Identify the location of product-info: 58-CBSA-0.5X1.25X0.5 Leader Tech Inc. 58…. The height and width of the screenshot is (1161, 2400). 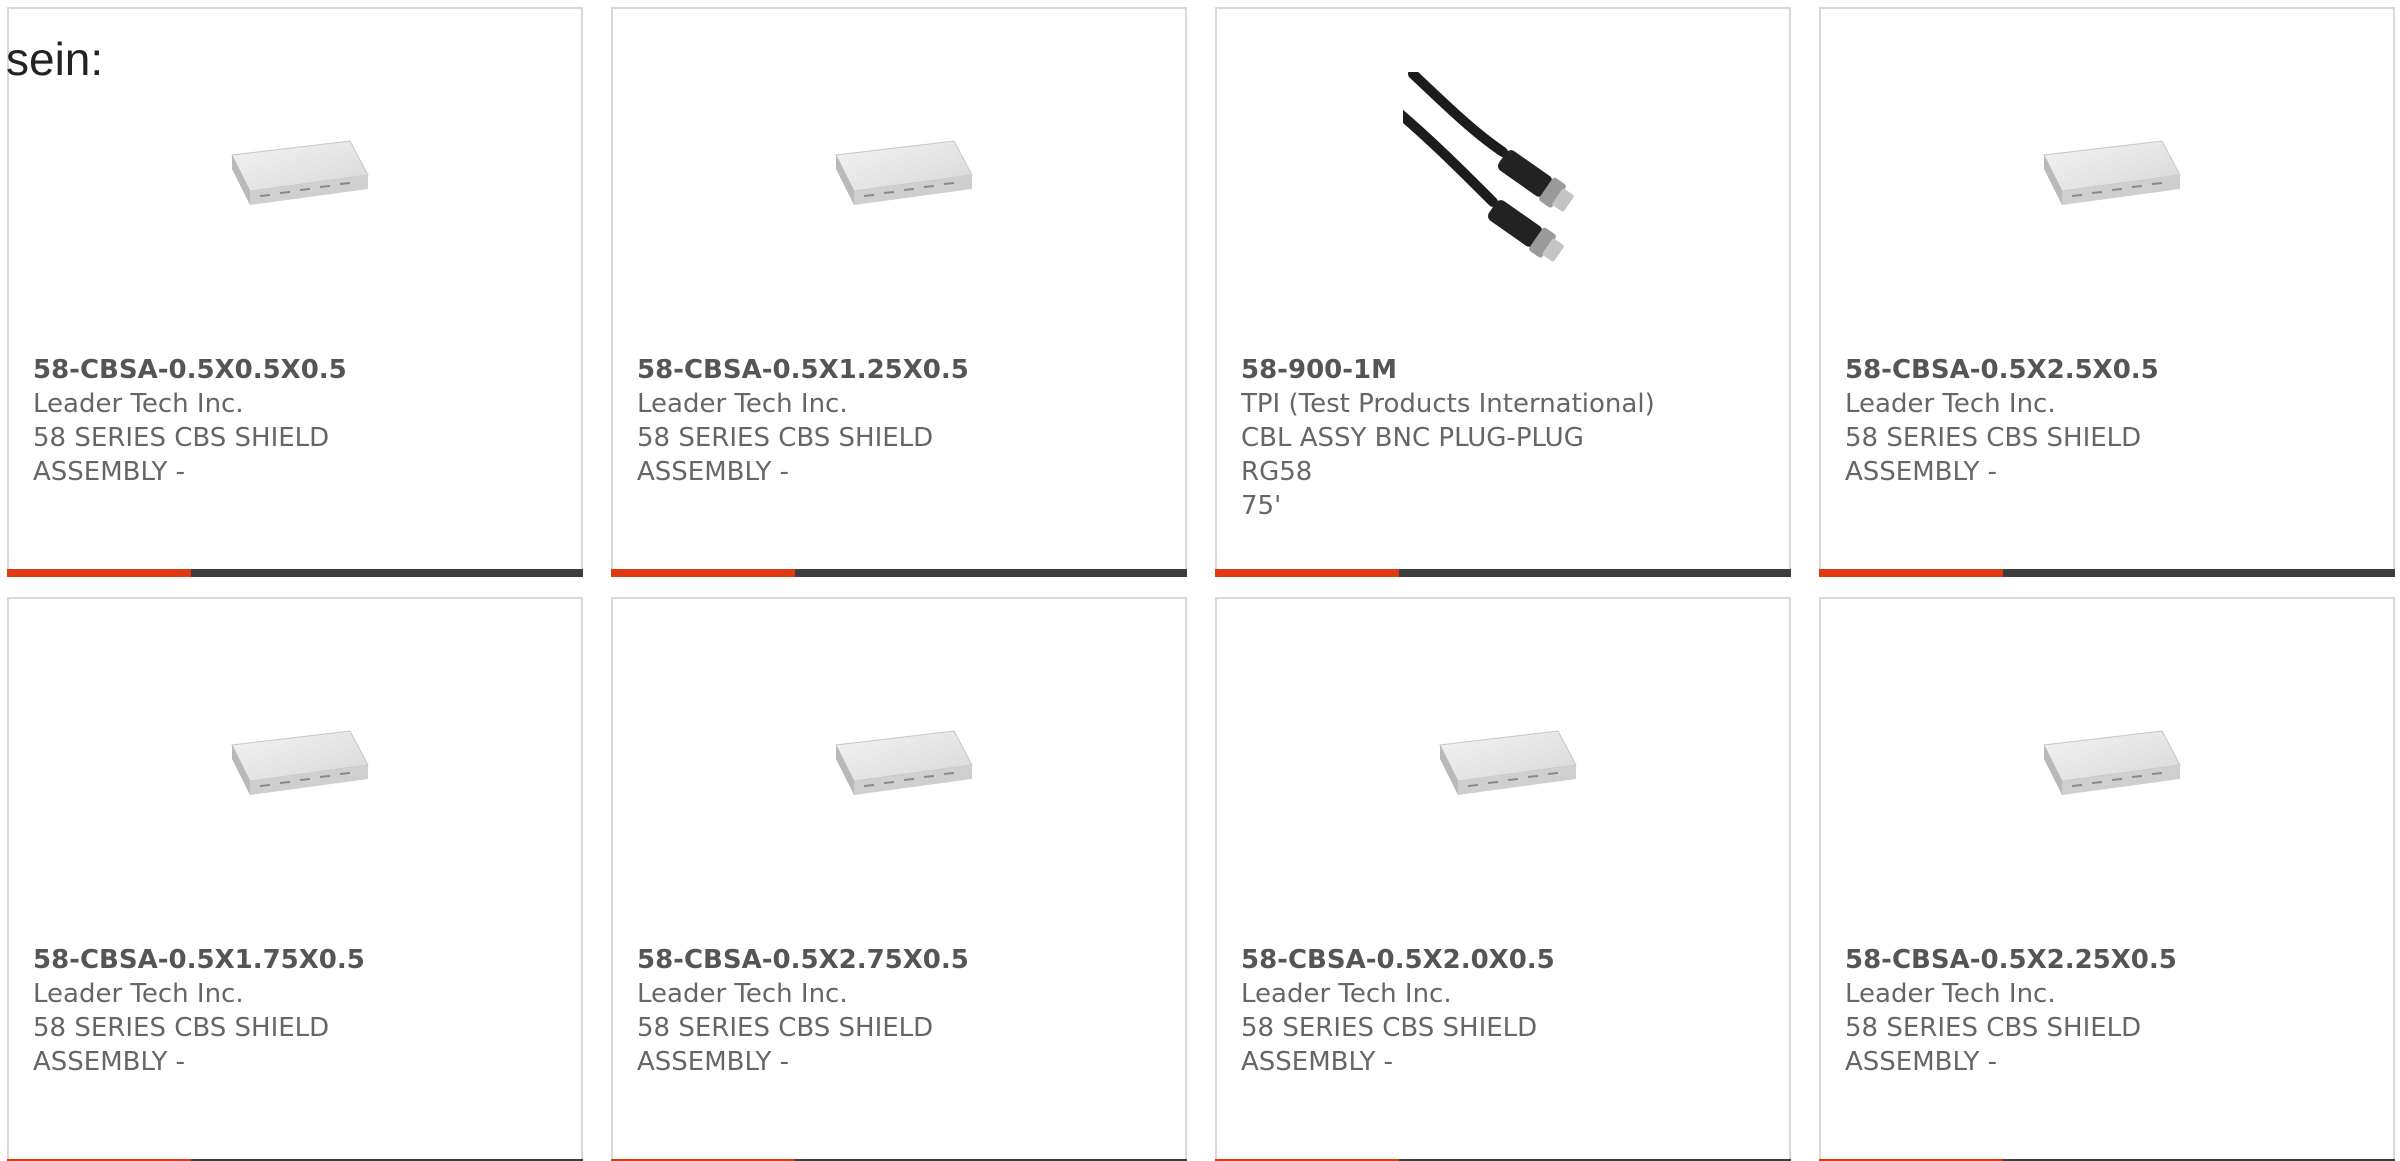
(847, 421).